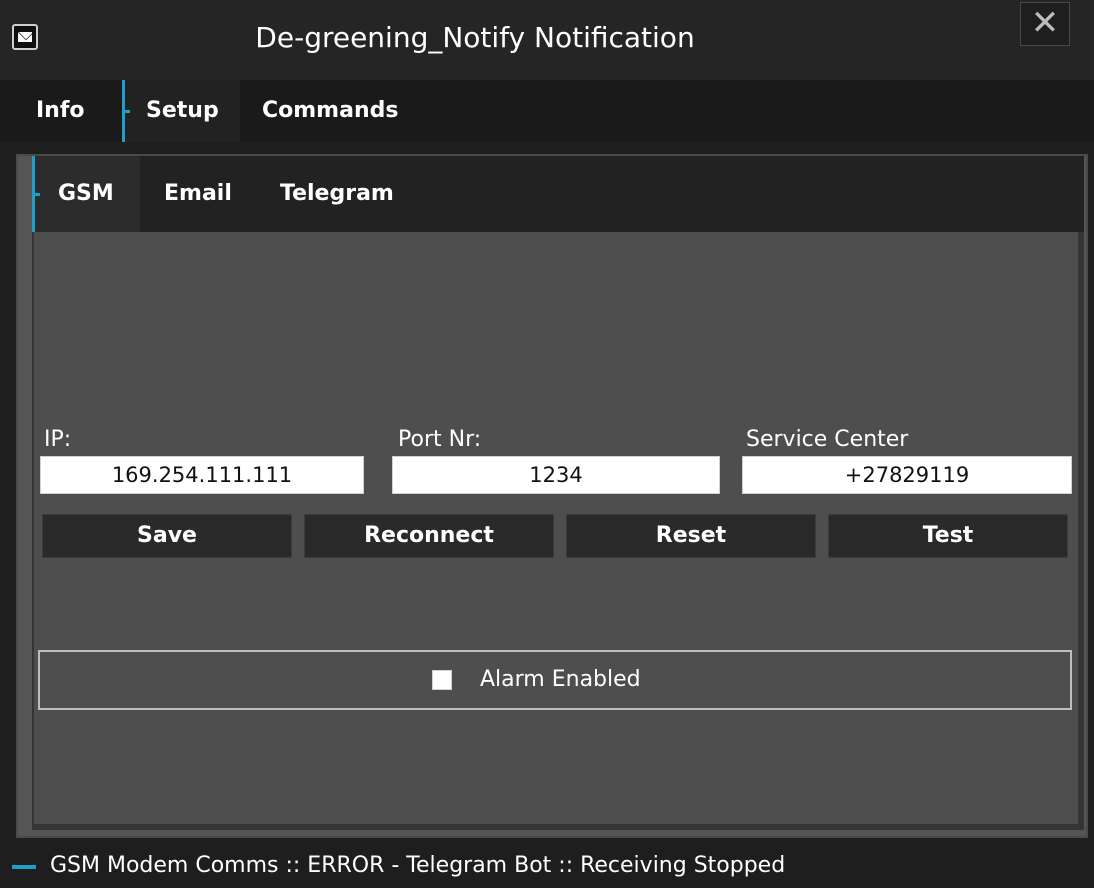 Image resolution: width=1094 pixels, height=888 pixels. Describe the element at coordinates (429, 536) in the screenshot. I see `reconnect-button: Reconnect` at that location.